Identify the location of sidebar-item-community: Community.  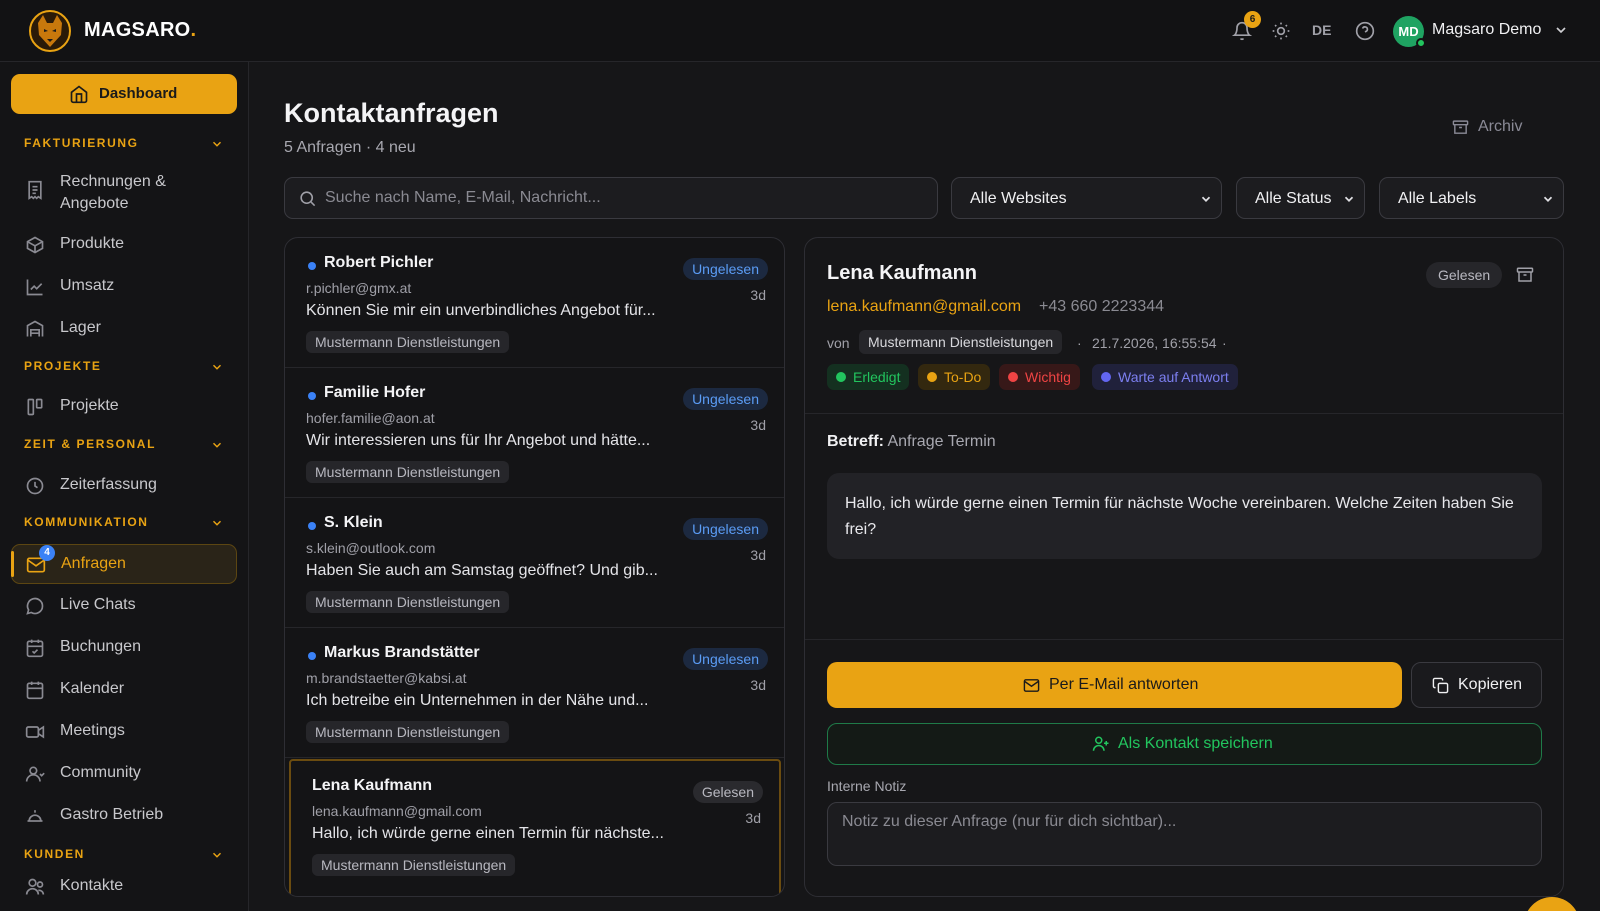
(124, 774).